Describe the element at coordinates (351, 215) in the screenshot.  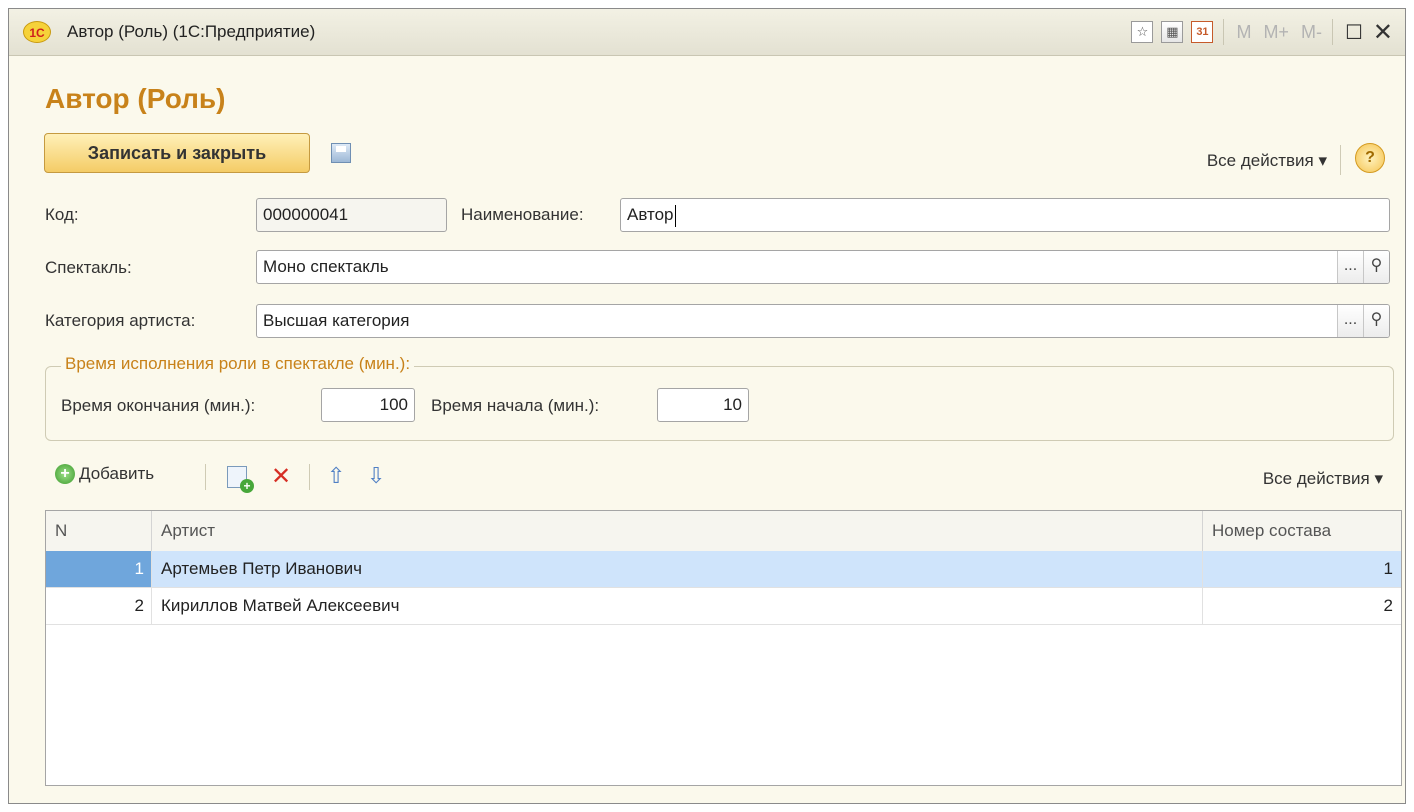
I see `code-field: 000000041` at that location.